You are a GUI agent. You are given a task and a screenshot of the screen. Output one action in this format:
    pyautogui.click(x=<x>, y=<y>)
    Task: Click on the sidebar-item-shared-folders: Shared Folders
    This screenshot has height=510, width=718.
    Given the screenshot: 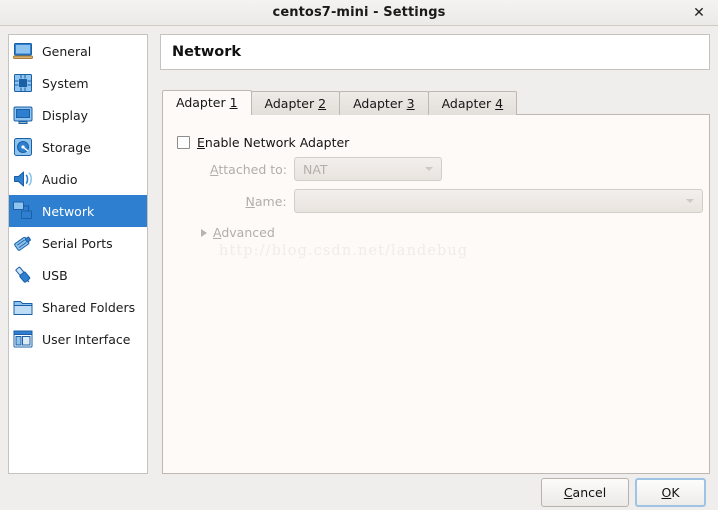 What is the action you would take?
    pyautogui.click(x=78, y=307)
    